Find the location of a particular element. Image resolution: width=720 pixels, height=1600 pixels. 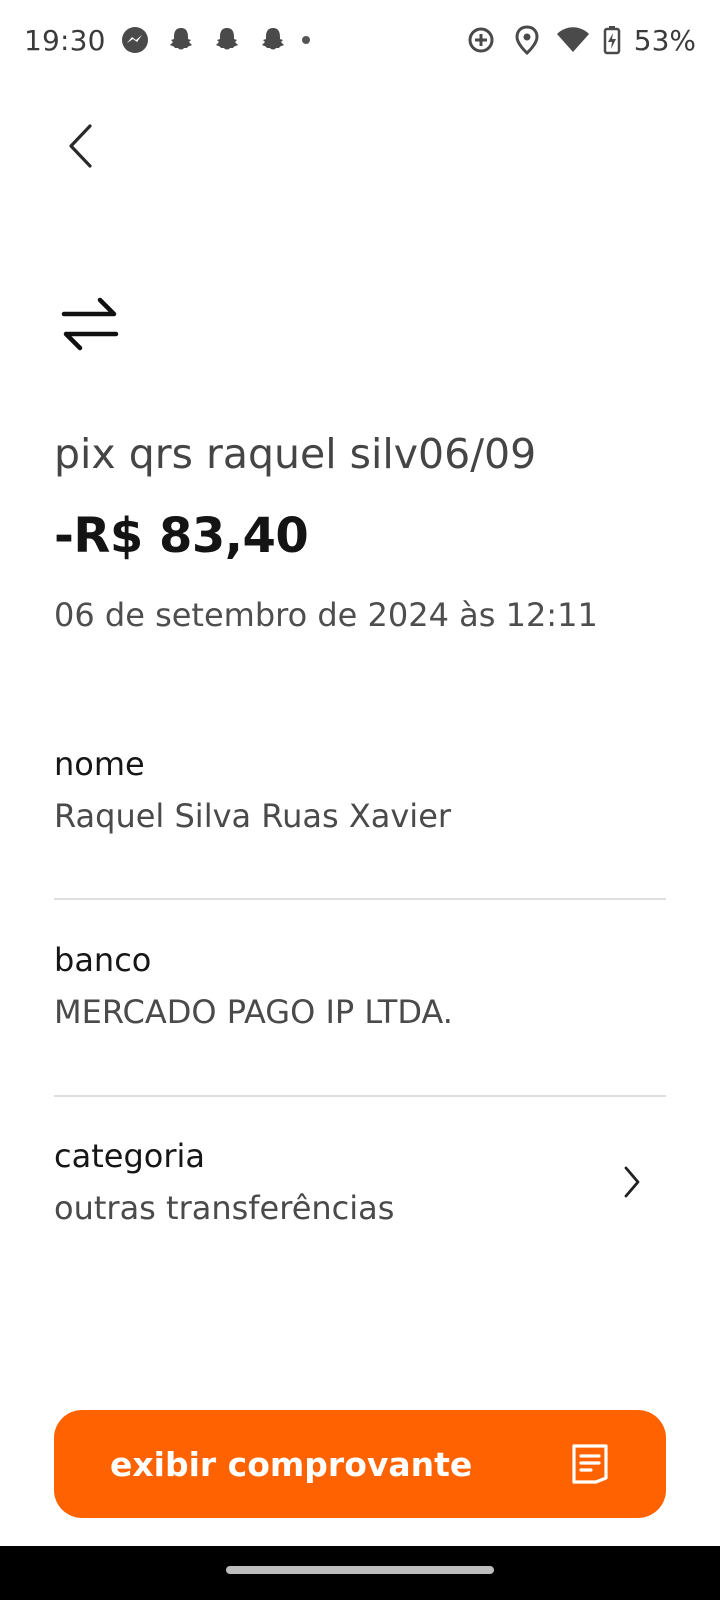

status-bar-left: 19:30 is located at coordinates (167, 40).